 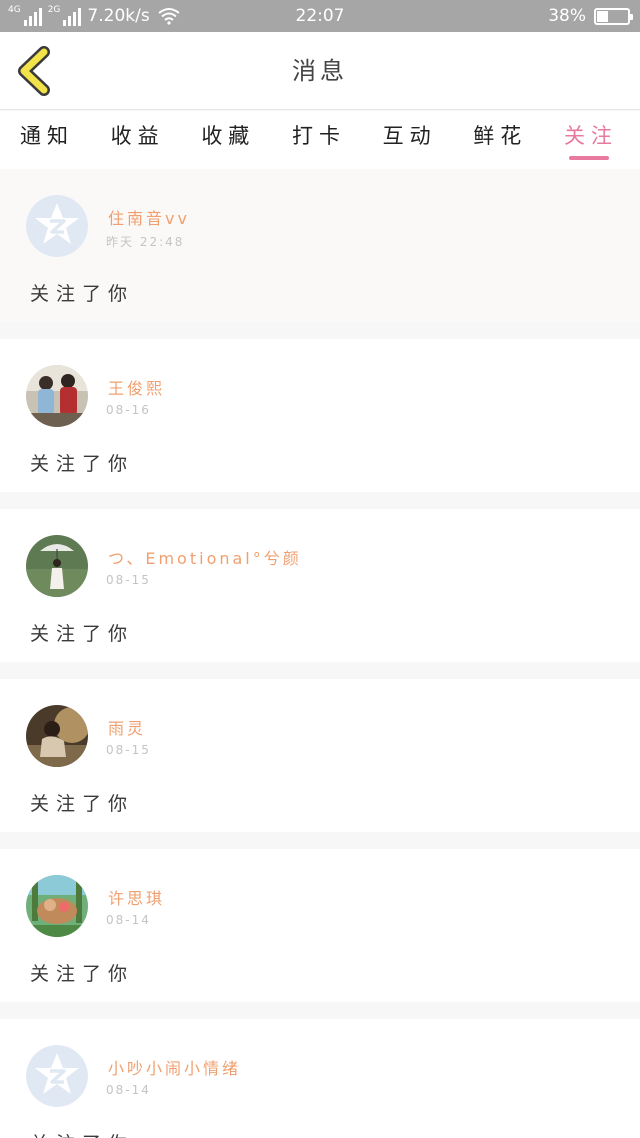 I want to click on battery-level, so click(x=602, y=16).